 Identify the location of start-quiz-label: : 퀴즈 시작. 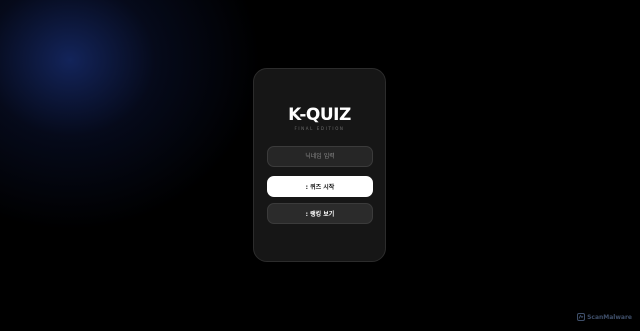
(320, 187).